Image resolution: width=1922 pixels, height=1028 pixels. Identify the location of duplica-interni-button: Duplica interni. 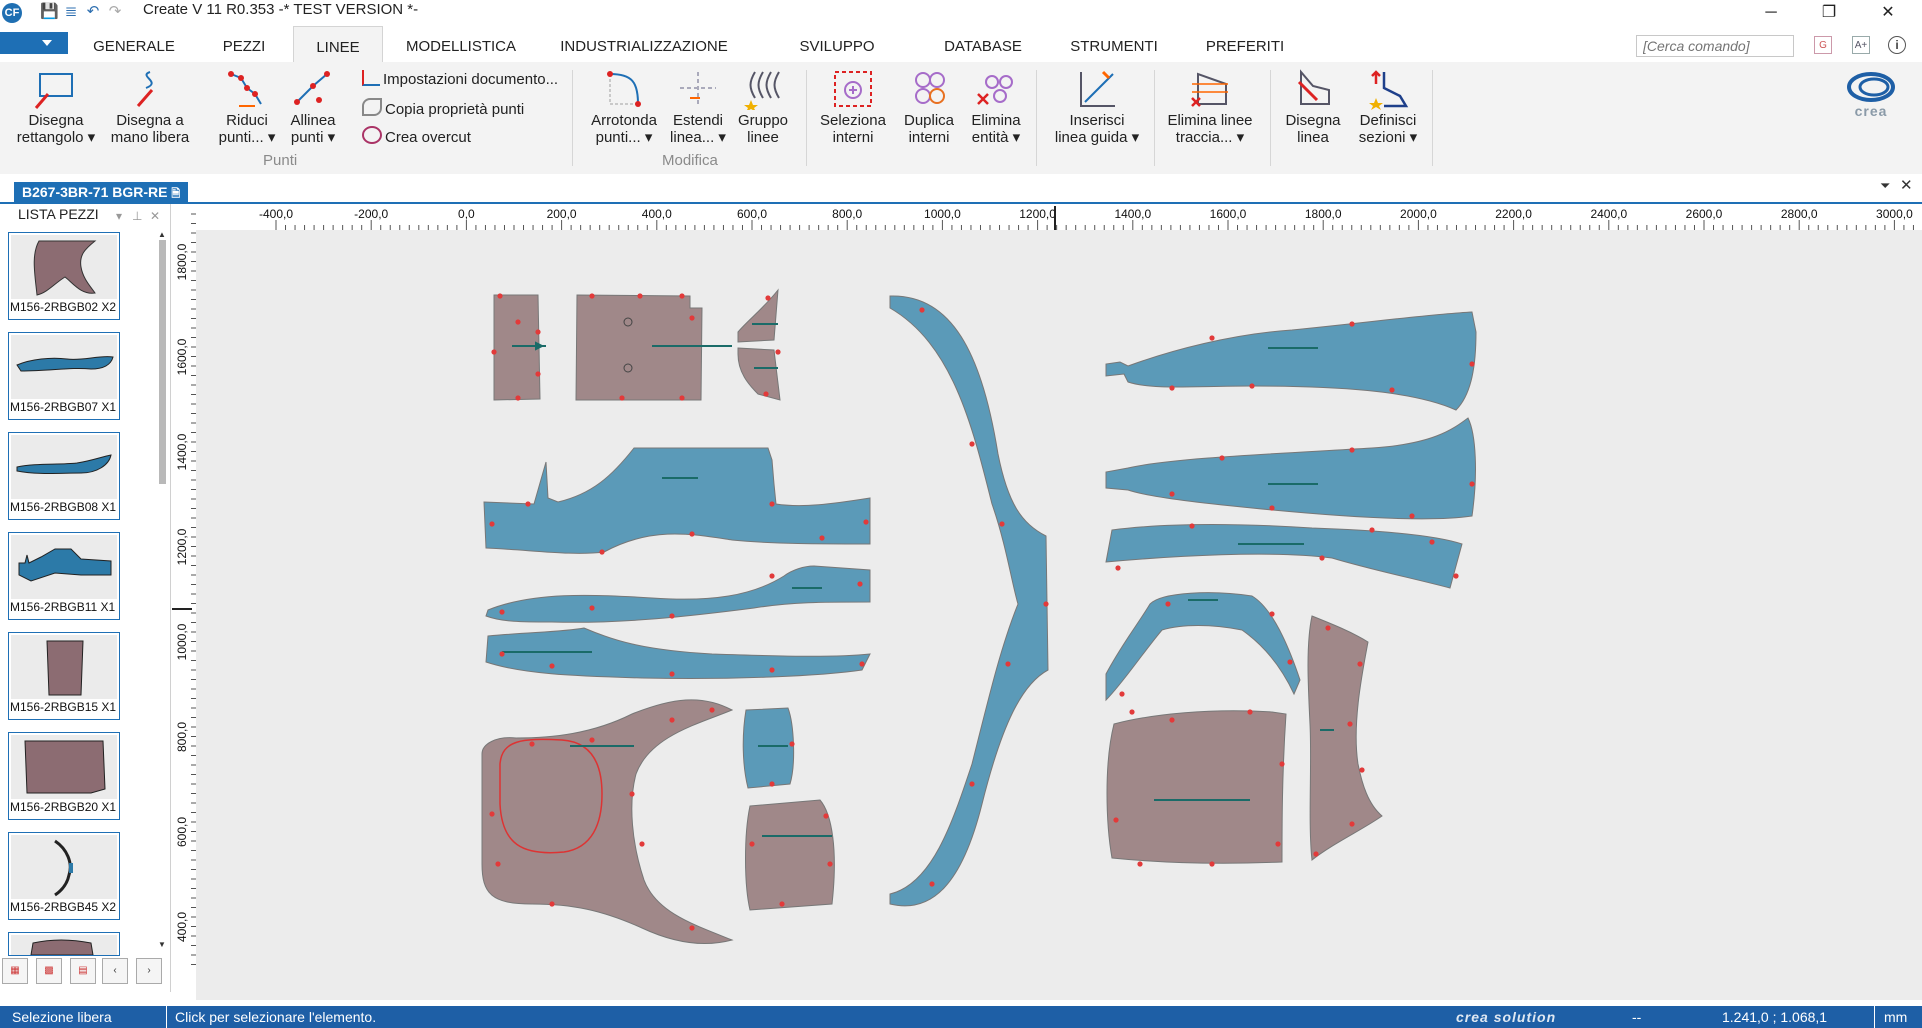
(929, 107).